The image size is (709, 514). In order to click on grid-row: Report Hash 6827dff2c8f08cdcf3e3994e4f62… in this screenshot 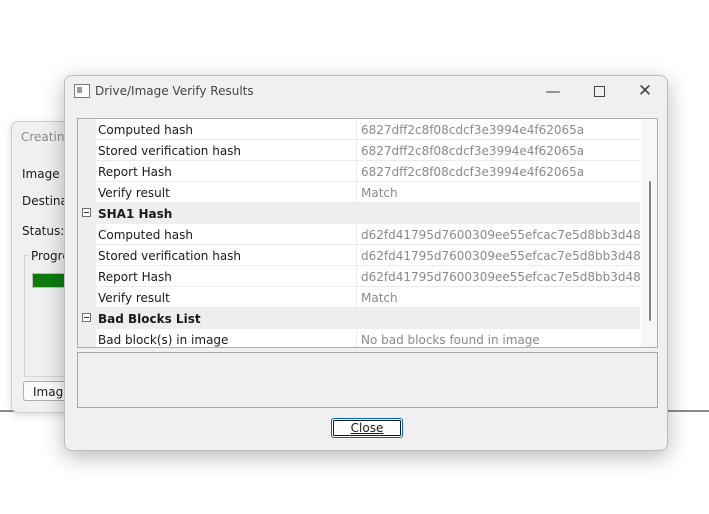, I will do `click(359, 171)`.